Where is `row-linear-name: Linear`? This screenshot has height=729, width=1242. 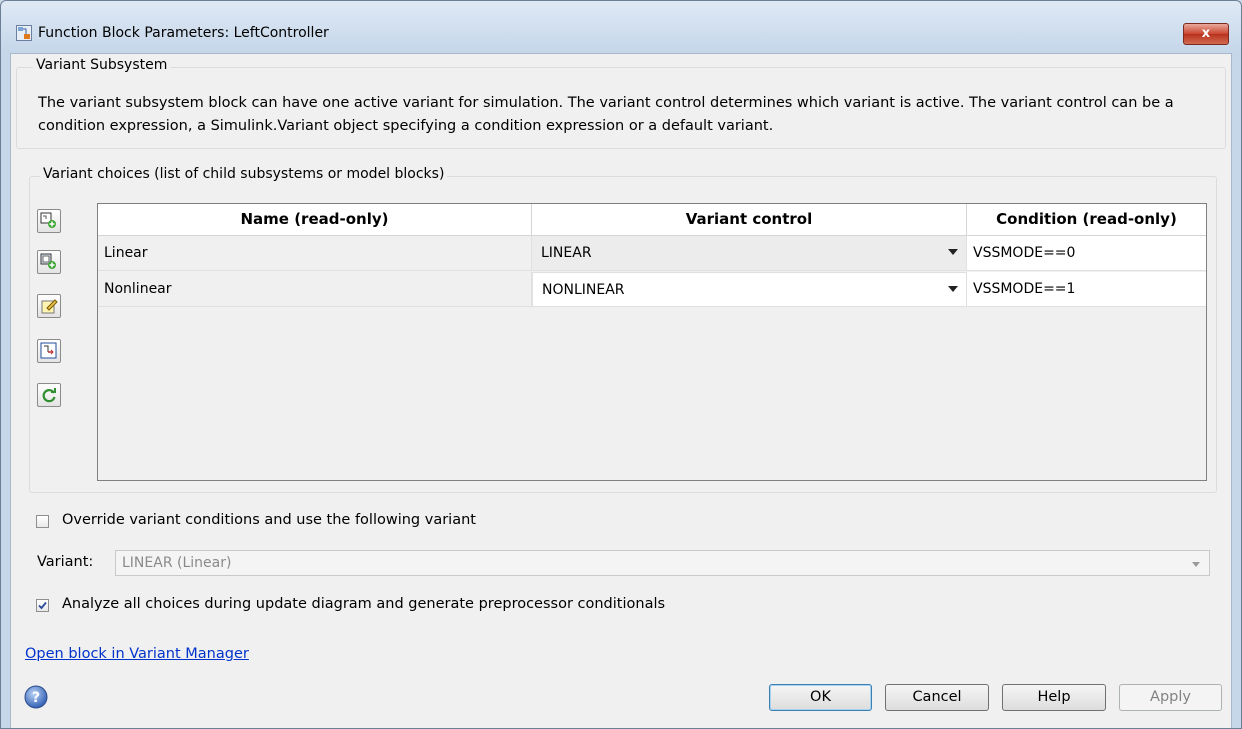
row-linear-name: Linear is located at coordinates (315, 253).